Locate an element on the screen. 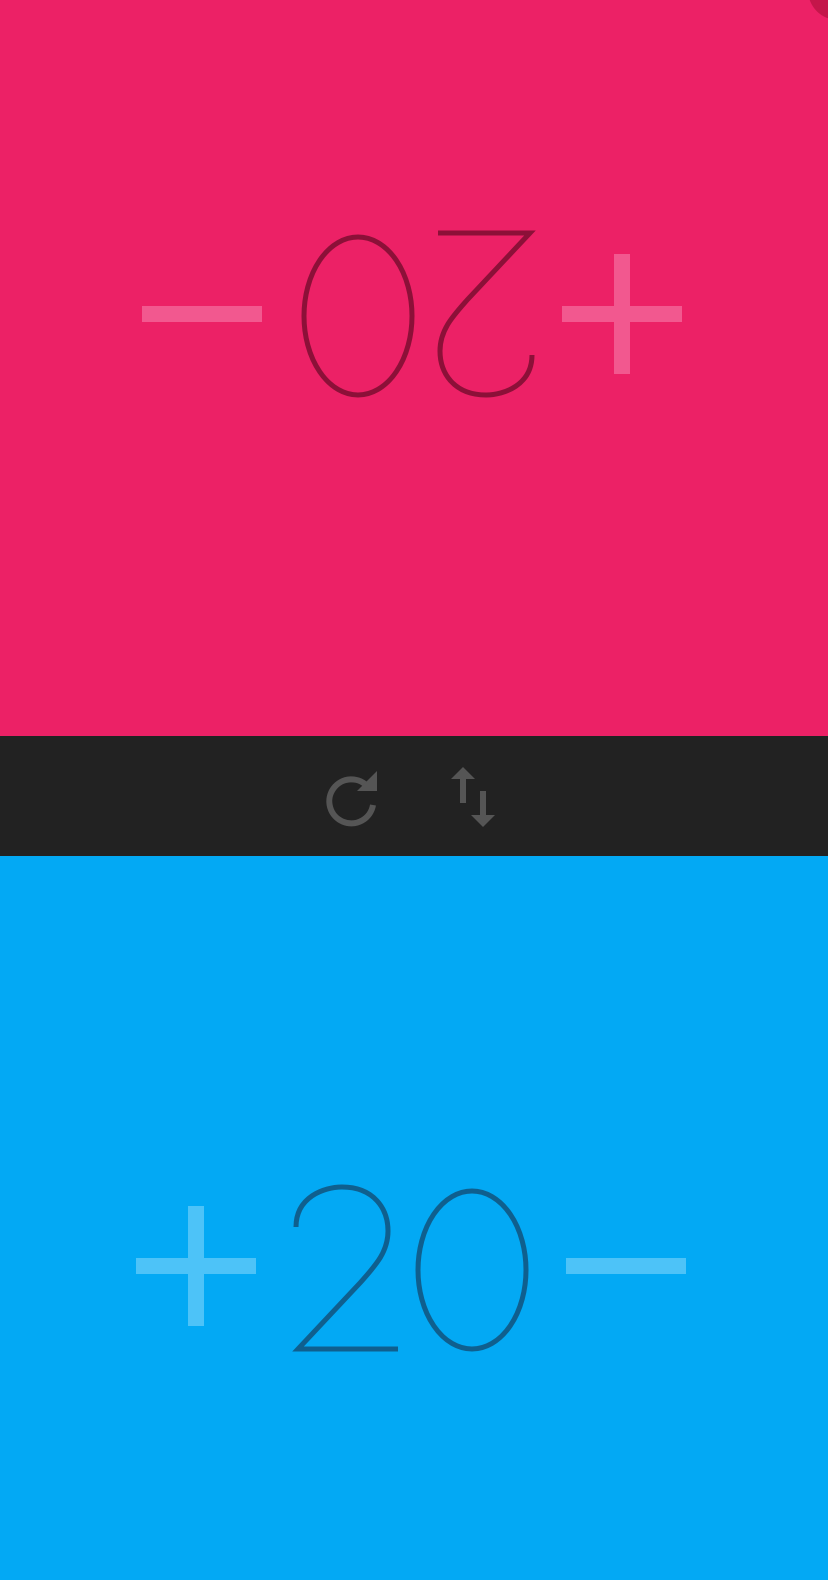  reset-button is located at coordinates (353, 797).